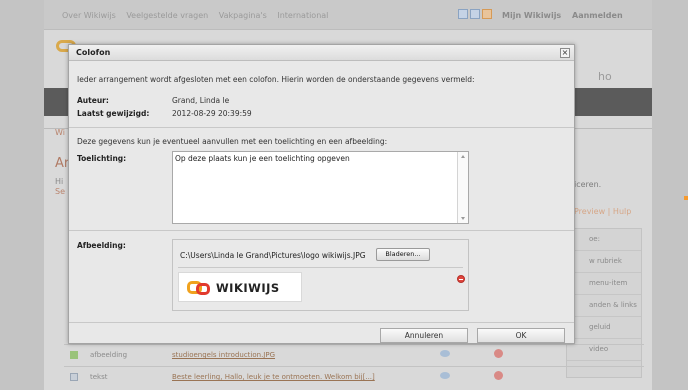  I want to click on bg-text-fragment-2: Se, so click(60, 191).